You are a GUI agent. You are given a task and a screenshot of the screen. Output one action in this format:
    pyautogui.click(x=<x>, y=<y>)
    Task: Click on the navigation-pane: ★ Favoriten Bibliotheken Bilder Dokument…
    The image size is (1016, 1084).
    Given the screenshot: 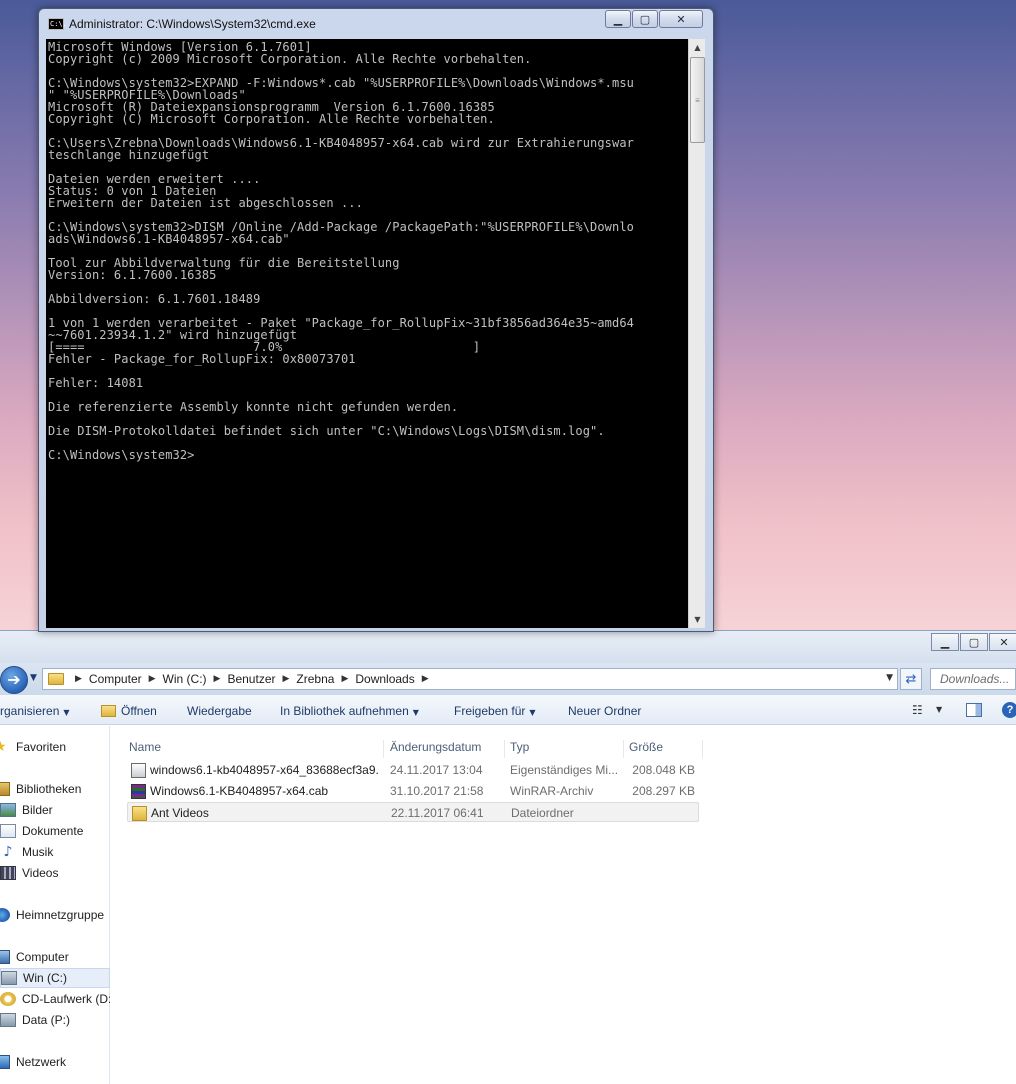 What is the action you would take?
    pyautogui.click(x=55, y=905)
    